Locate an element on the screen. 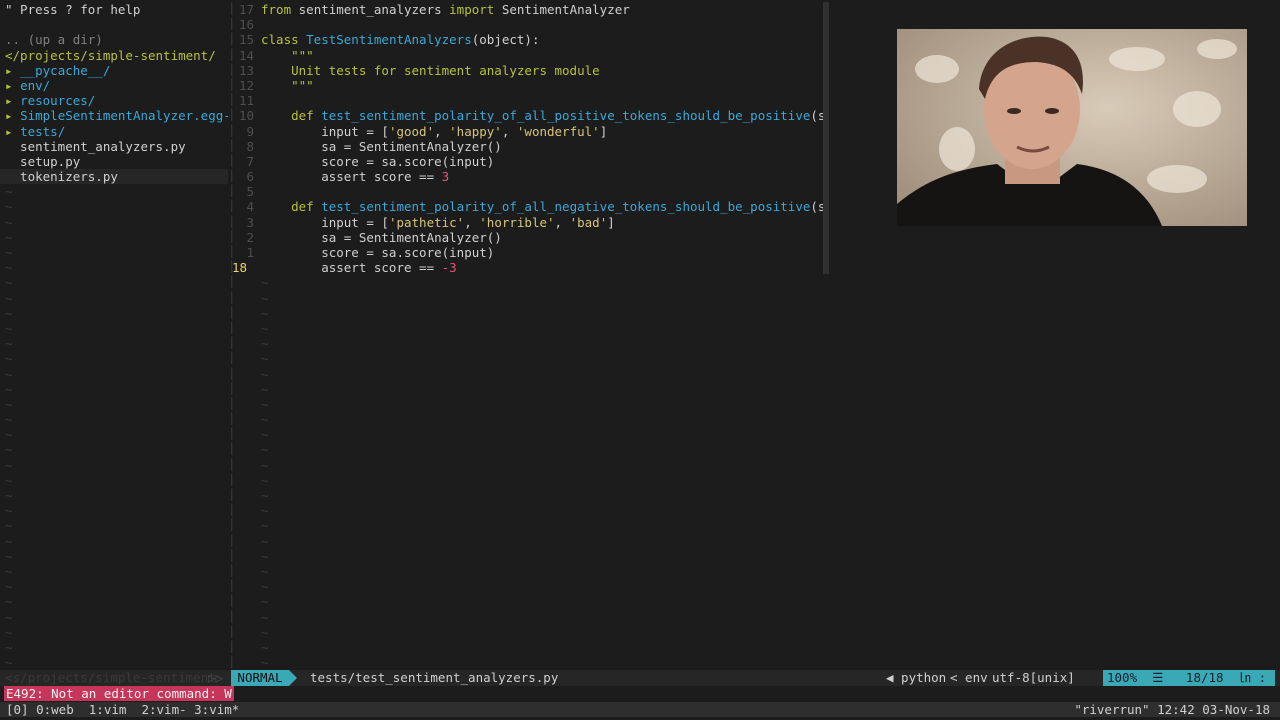  code-line: 11 is located at coordinates (529, 100).